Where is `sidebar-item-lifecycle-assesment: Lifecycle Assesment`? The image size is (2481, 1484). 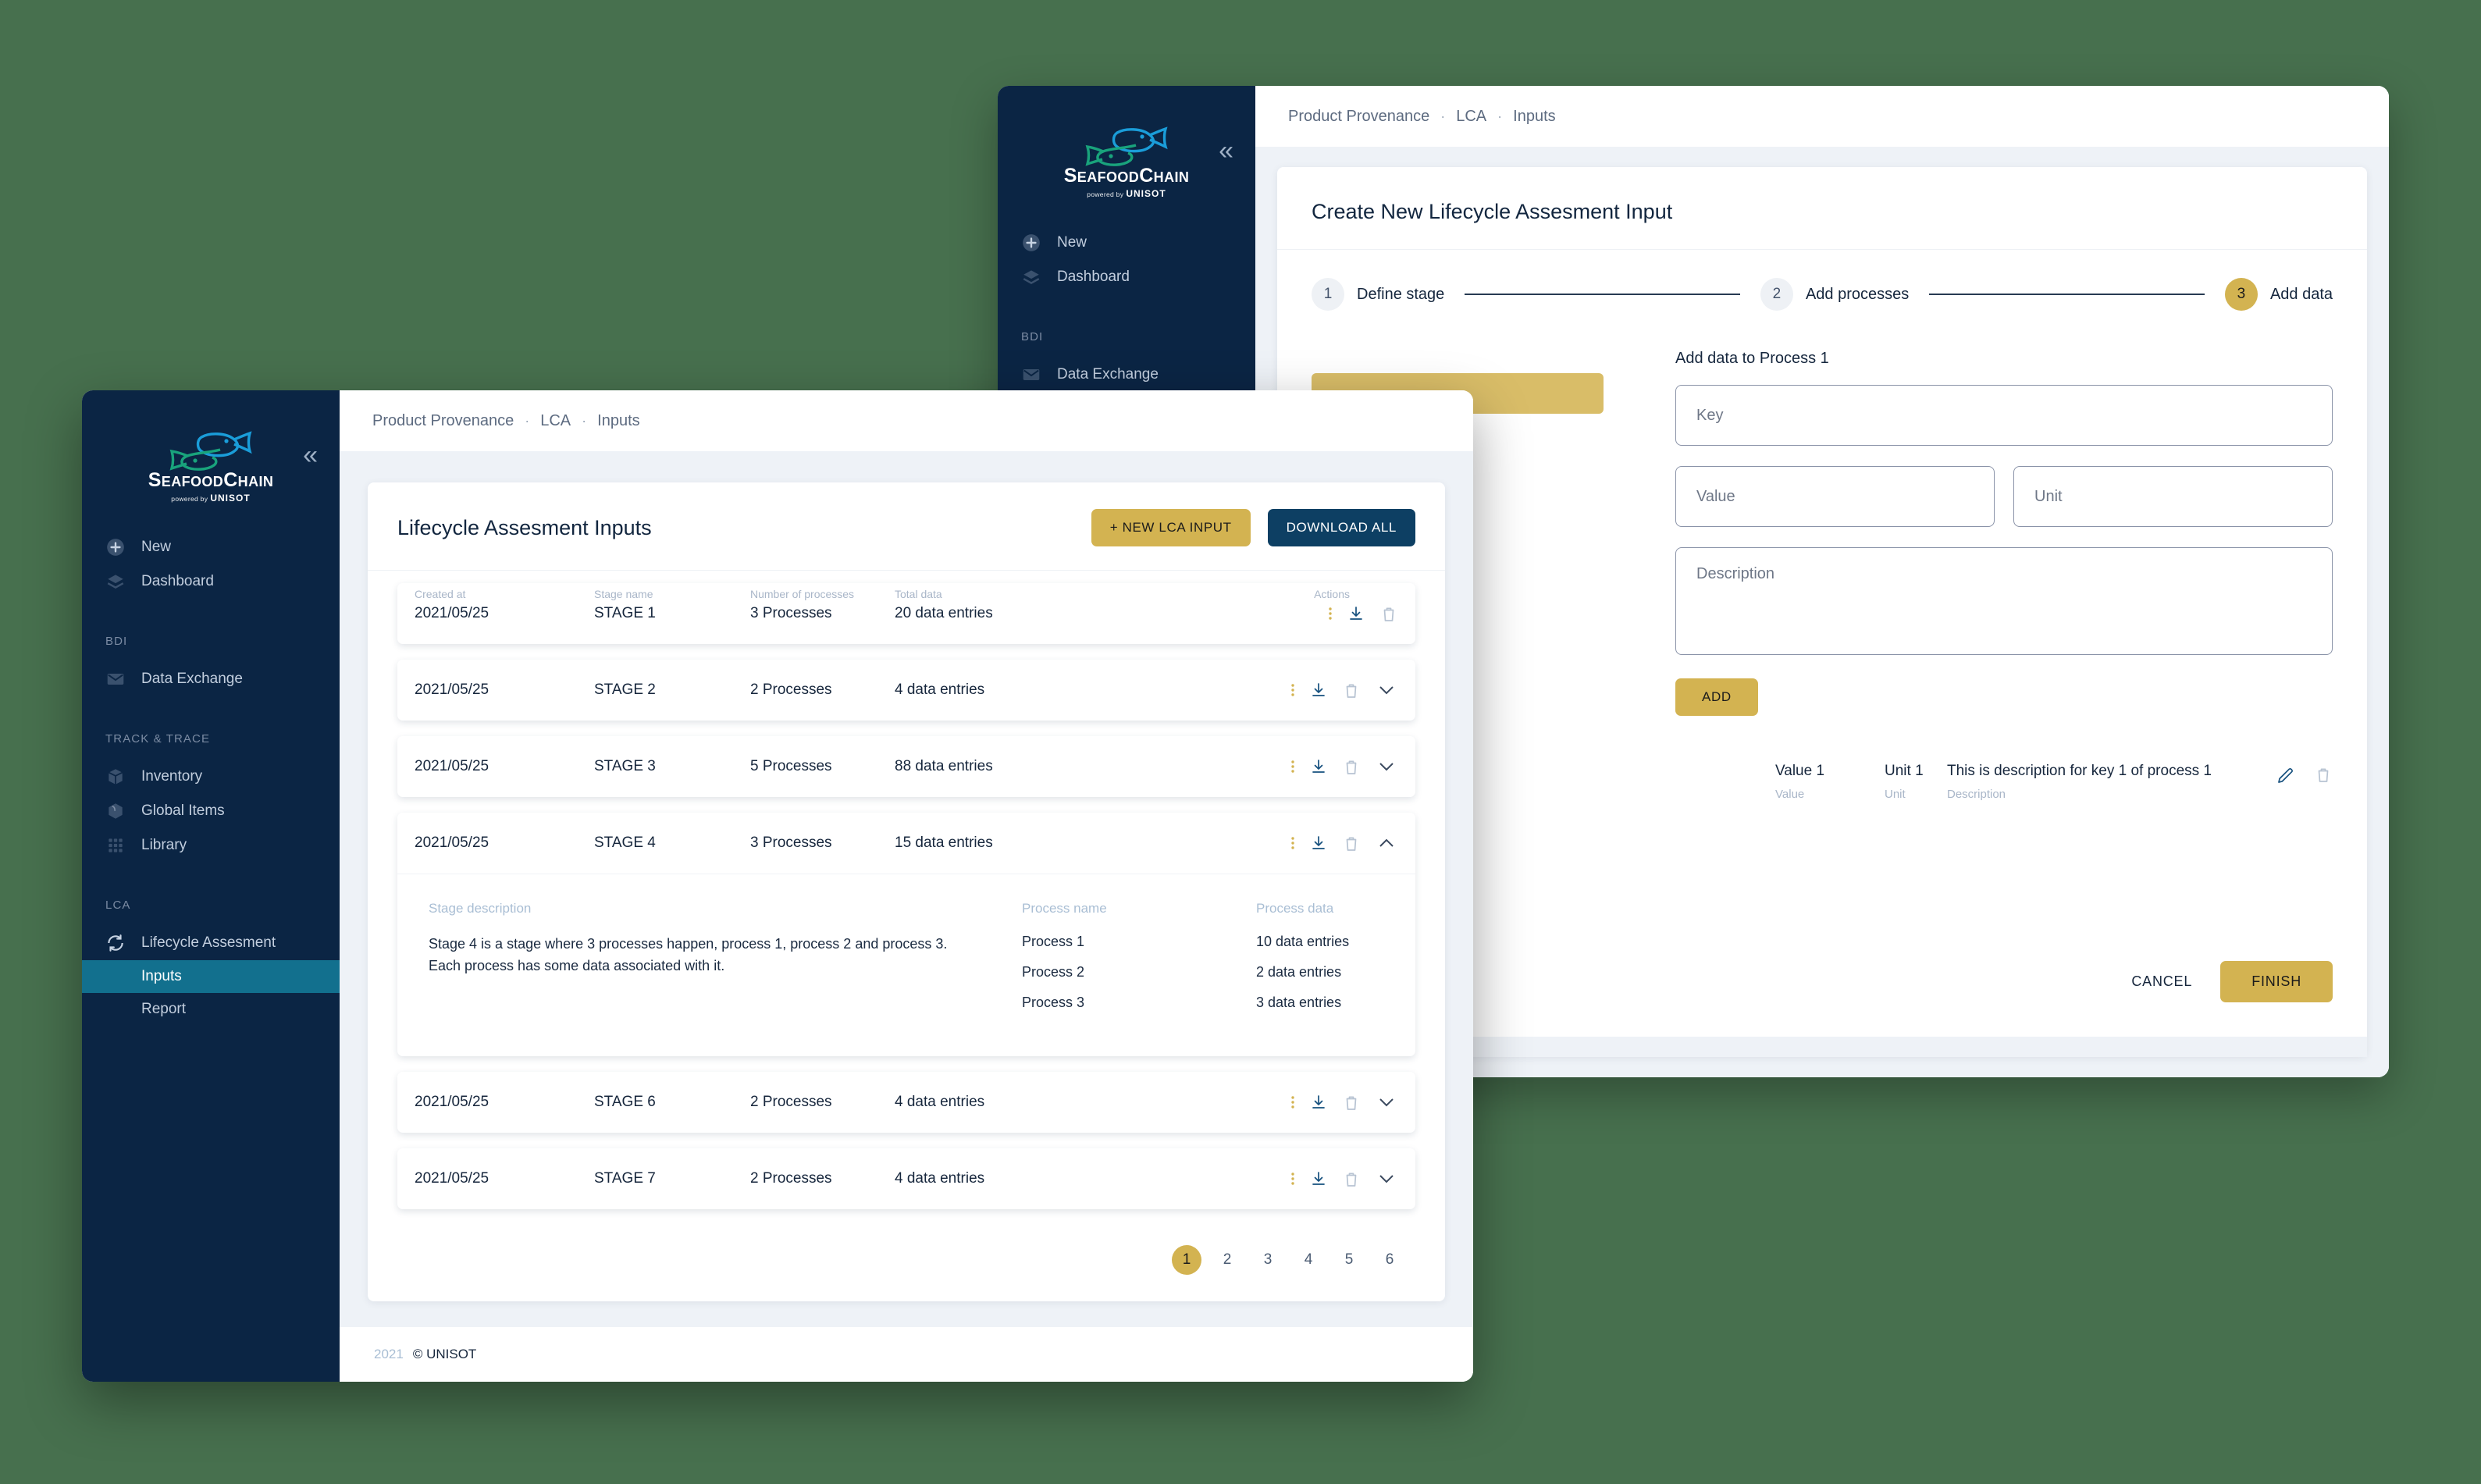 sidebar-item-lifecycle-assesment: Lifecycle Assesment is located at coordinates (211, 943).